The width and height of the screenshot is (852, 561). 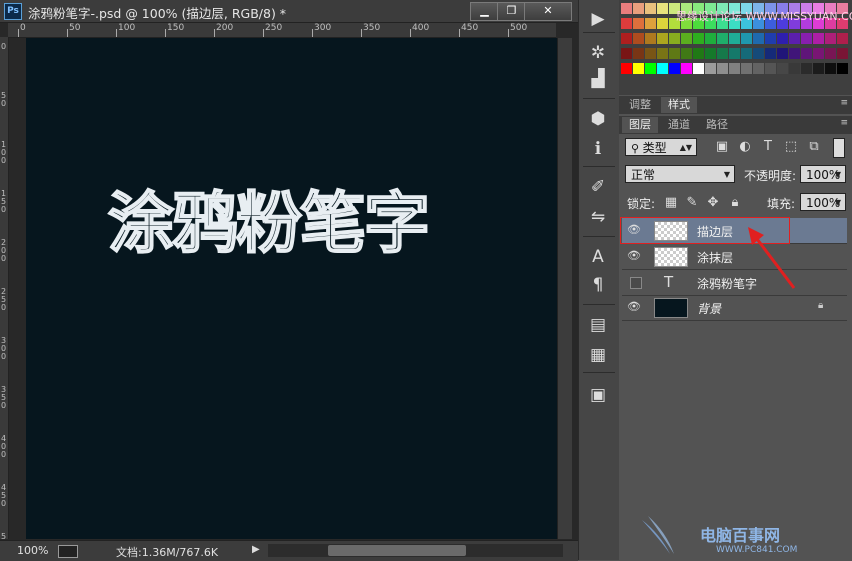 I want to click on tab-channels: 通道, so click(x=679, y=125).